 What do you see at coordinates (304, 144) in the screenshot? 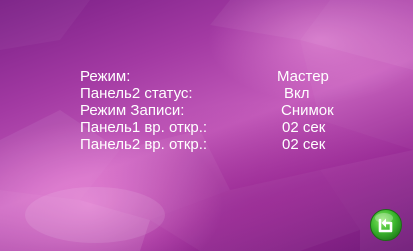
I see `setting-value-panel2-open-time: 02 сек` at bounding box center [304, 144].